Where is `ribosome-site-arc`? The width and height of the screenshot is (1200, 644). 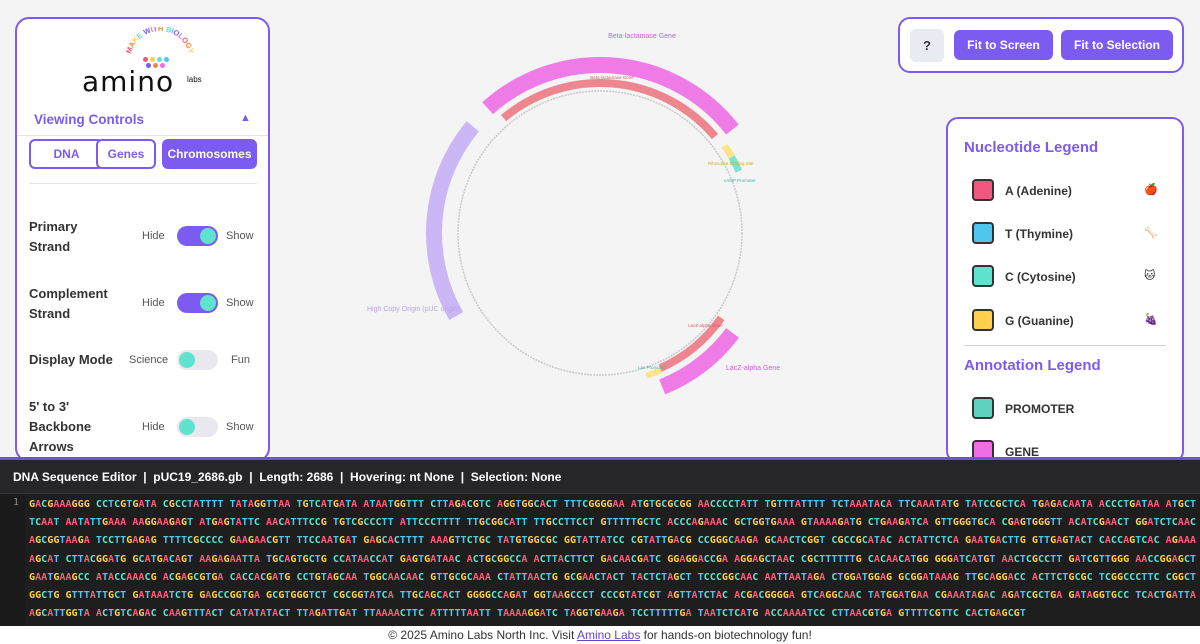
ribosome-site-arc is located at coordinates (728, 151).